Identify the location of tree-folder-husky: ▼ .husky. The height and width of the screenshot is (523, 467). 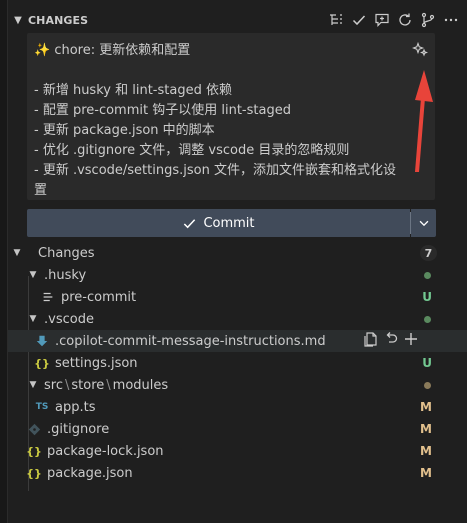
(237, 275).